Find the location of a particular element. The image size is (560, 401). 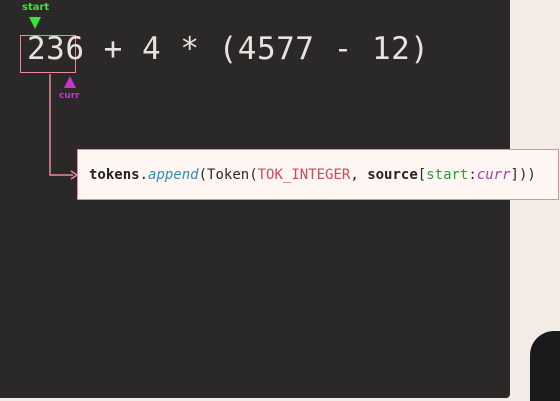

code-slice-end: curr is located at coordinates (493, 174).